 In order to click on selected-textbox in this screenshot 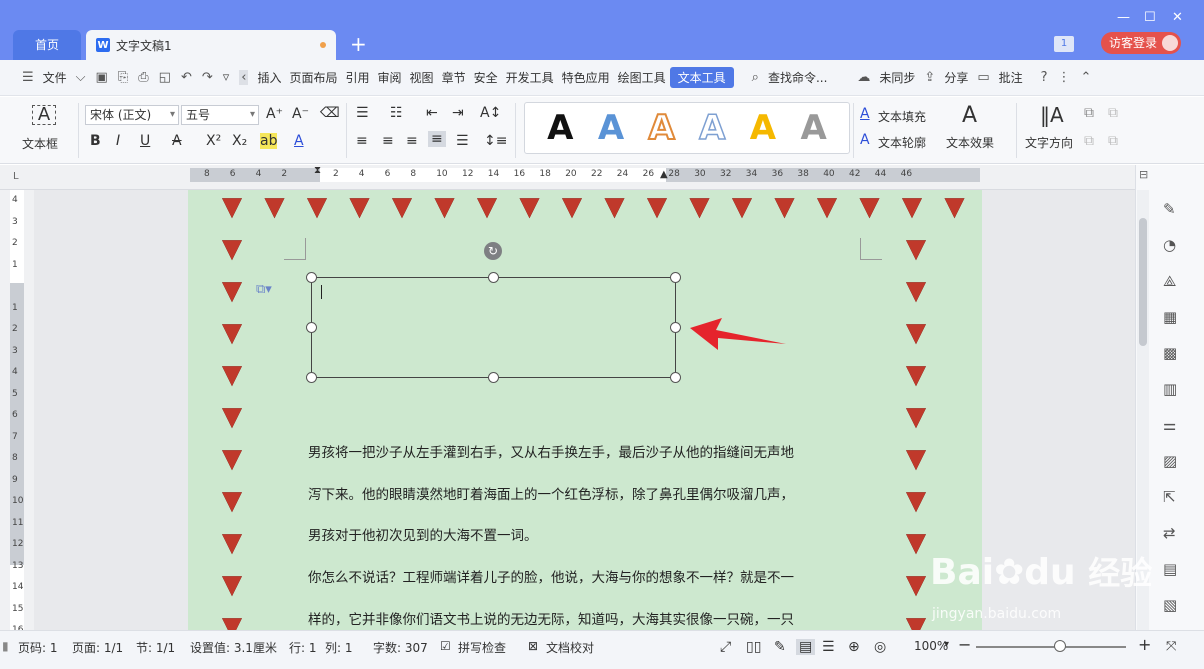, I will do `click(493, 327)`.